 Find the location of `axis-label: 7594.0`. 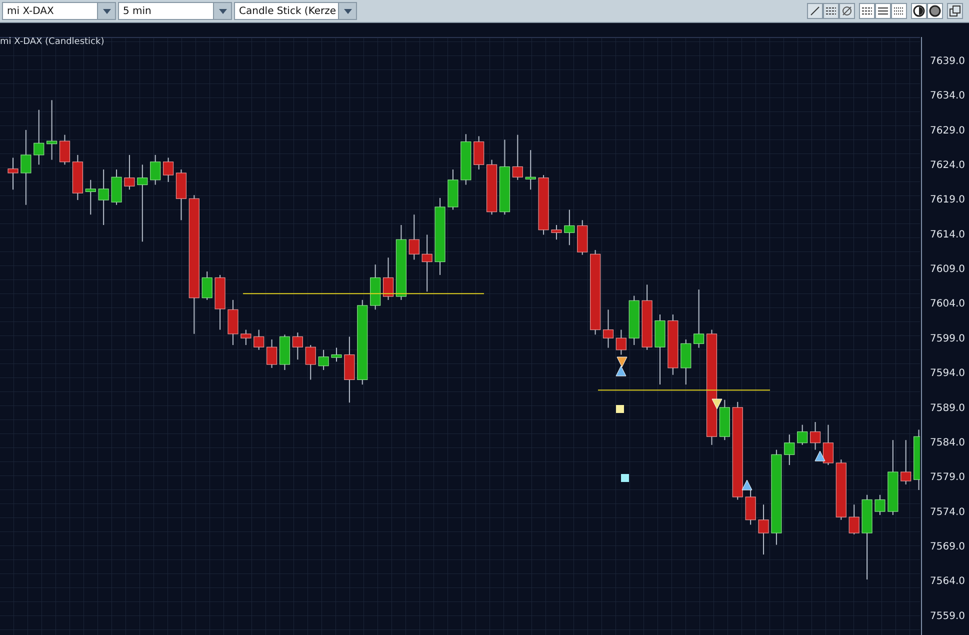

axis-label: 7594.0 is located at coordinates (947, 374).